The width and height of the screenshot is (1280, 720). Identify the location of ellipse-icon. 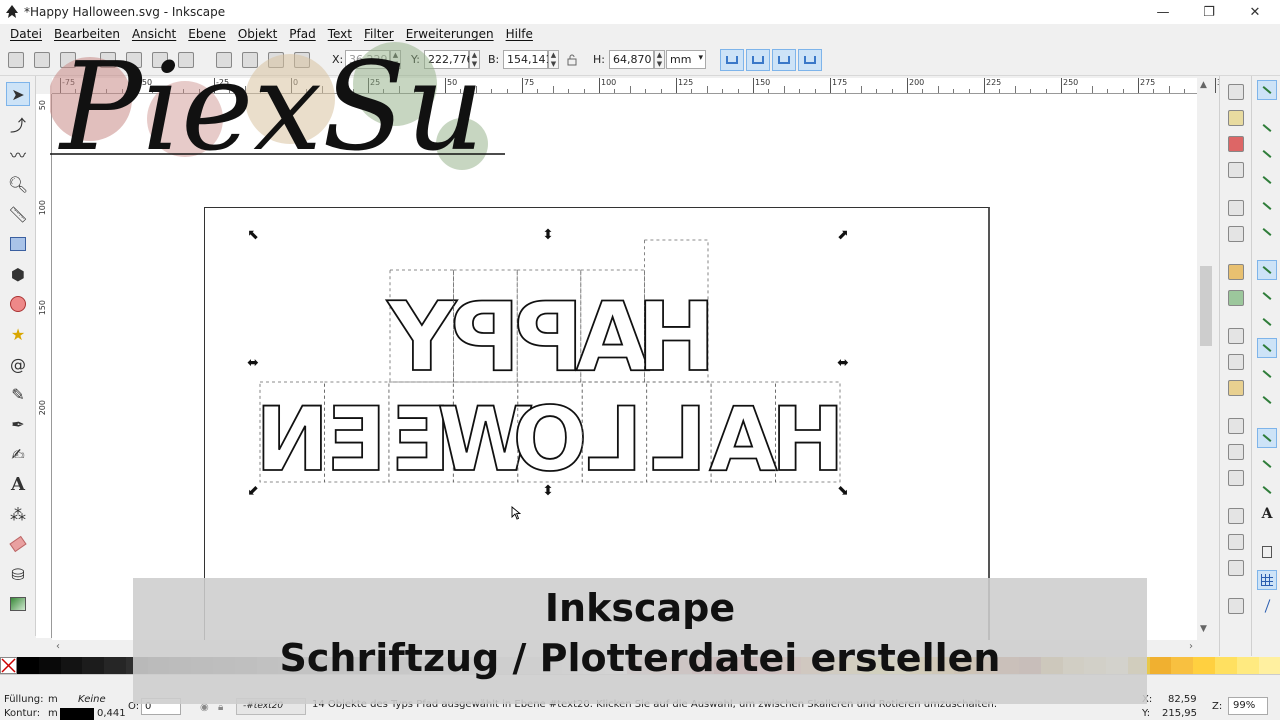
(18, 304).